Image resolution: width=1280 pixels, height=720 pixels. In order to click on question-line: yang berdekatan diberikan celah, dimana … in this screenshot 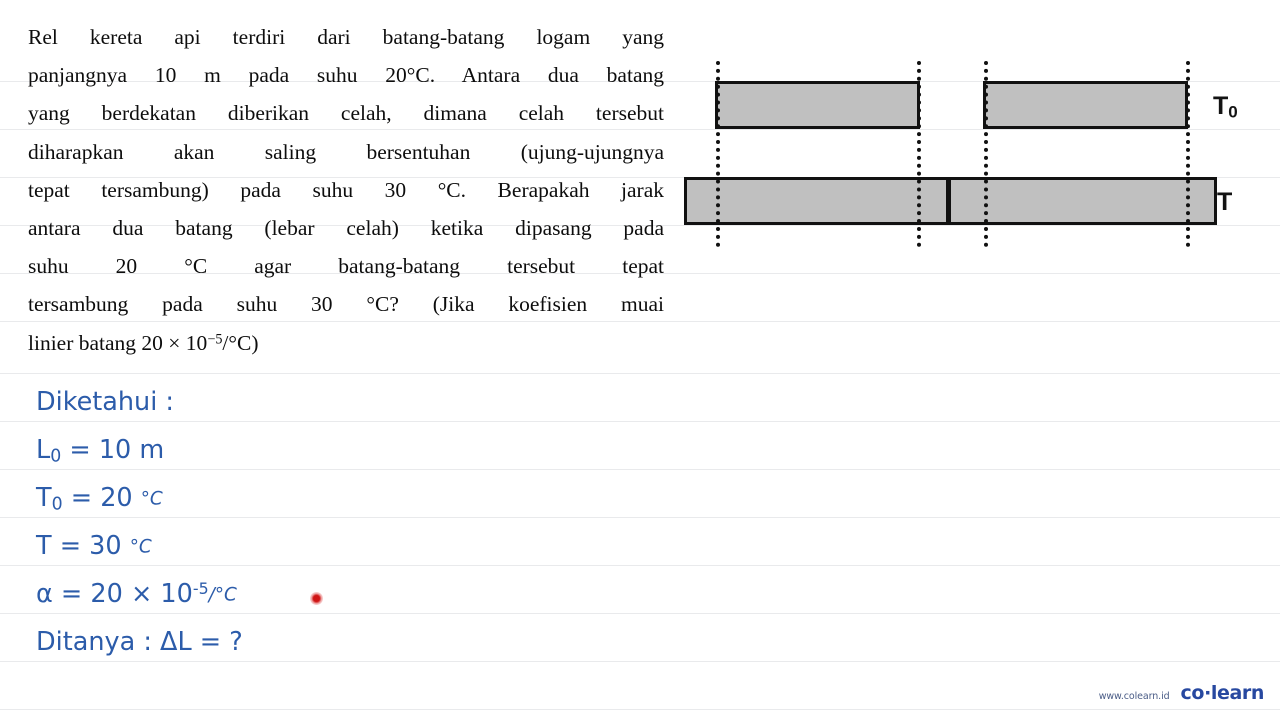, I will do `click(346, 113)`.